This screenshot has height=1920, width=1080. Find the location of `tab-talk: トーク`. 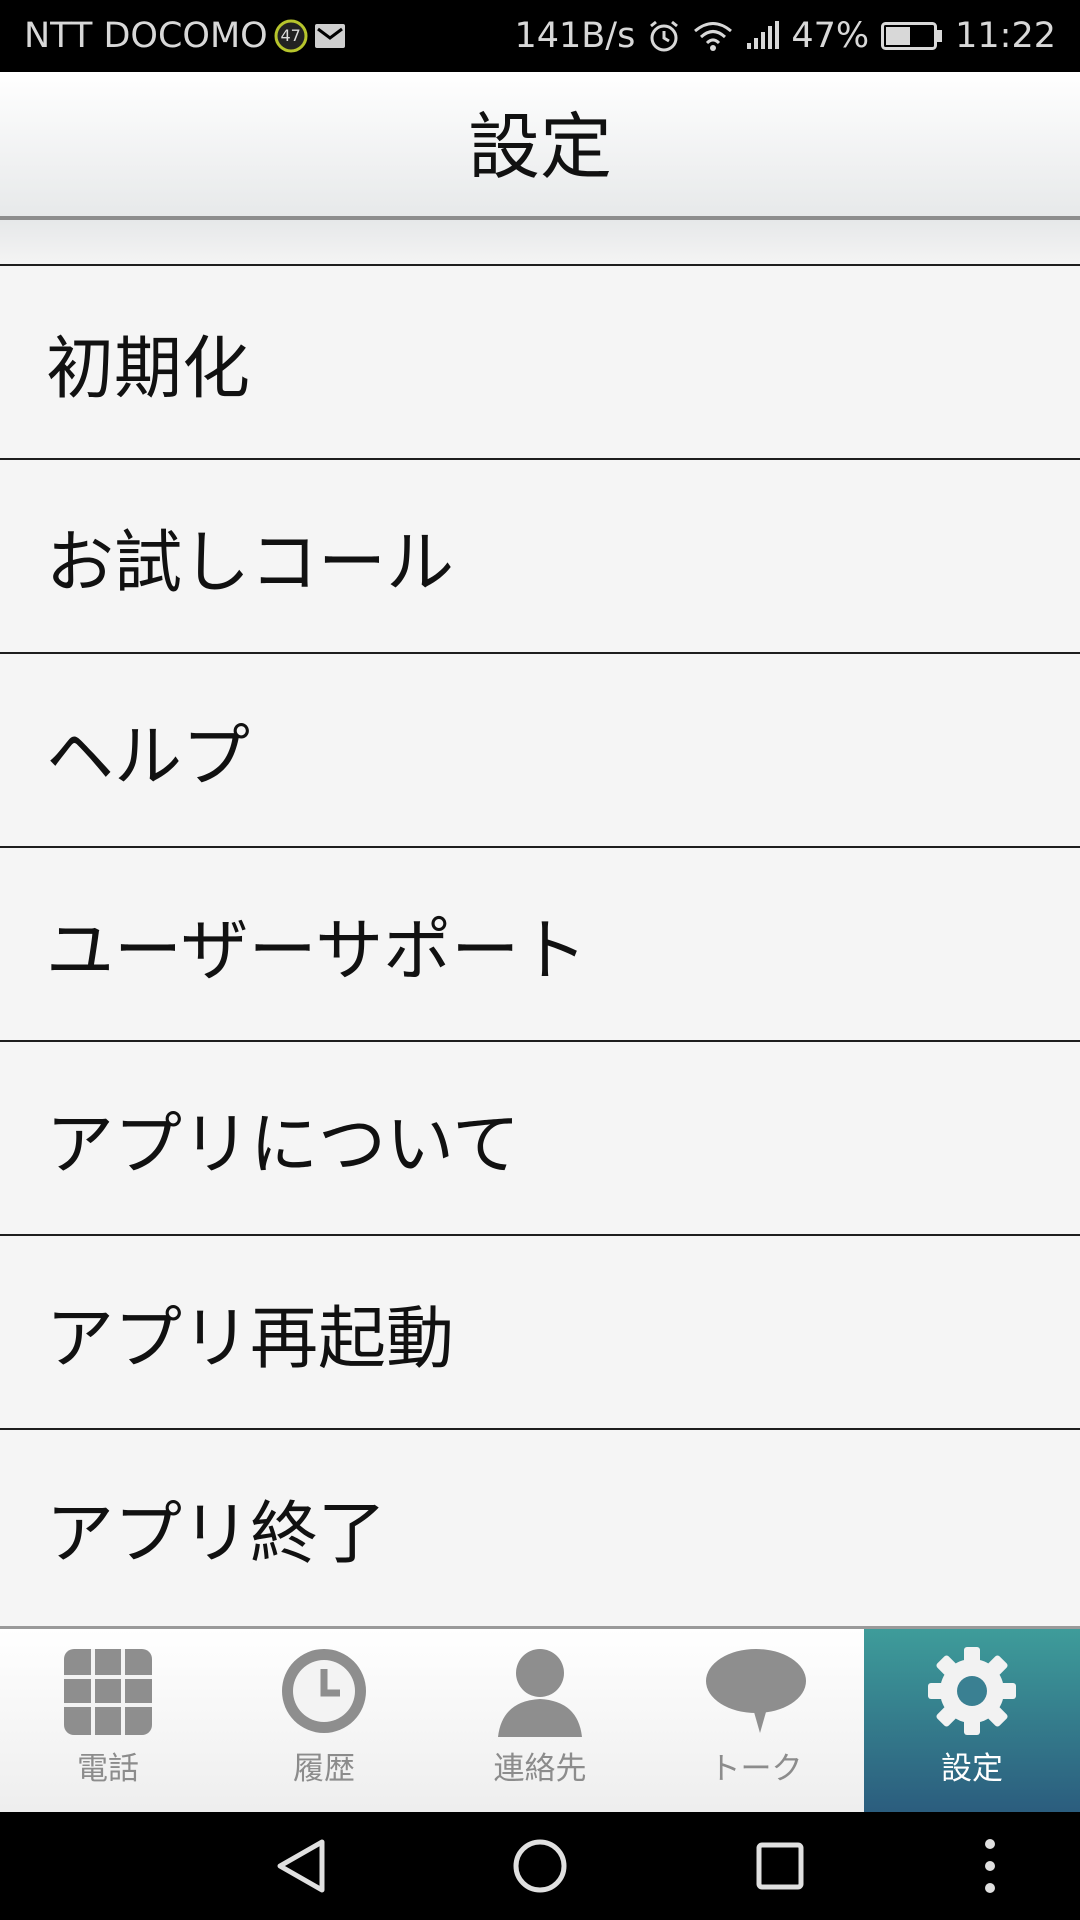

tab-talk: トーク is located at coordinates (756, 1720).